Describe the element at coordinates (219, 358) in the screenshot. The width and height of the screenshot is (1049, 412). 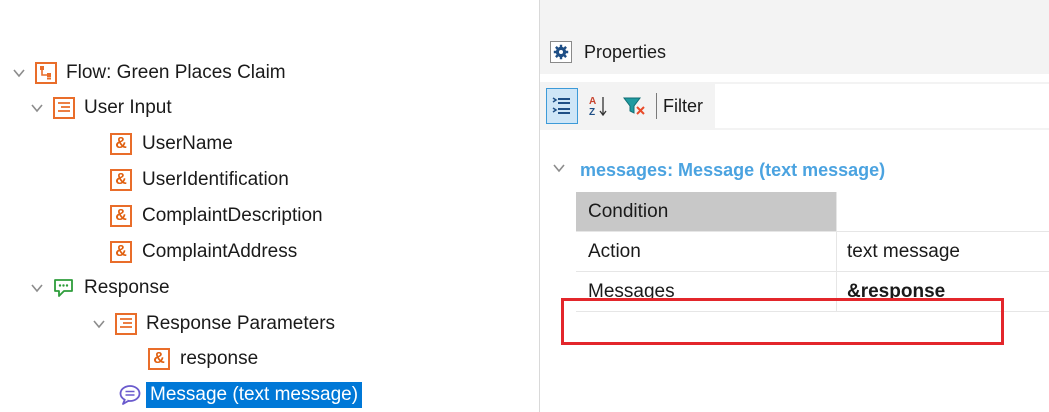
I see `tree-label-var: response` at that location.